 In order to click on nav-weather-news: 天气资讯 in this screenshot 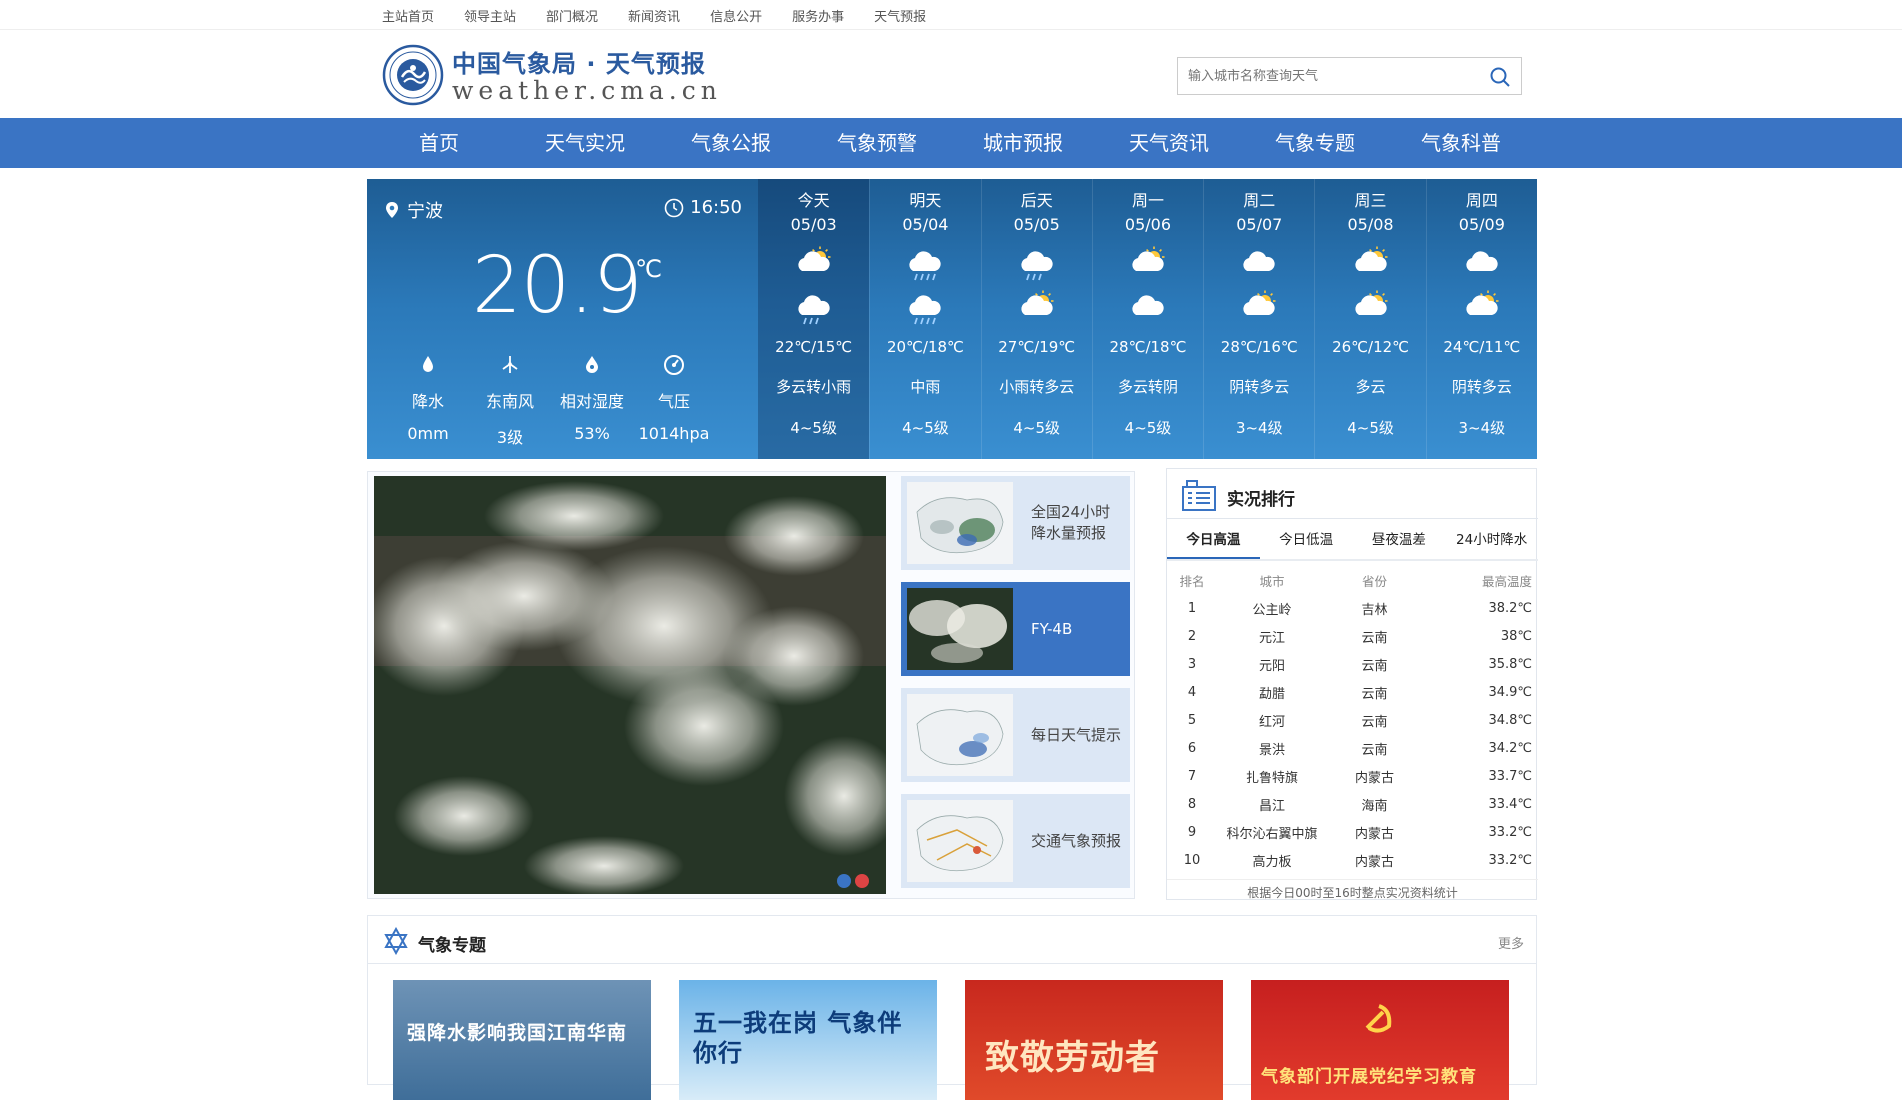, I will do `click(1169, 143)`.